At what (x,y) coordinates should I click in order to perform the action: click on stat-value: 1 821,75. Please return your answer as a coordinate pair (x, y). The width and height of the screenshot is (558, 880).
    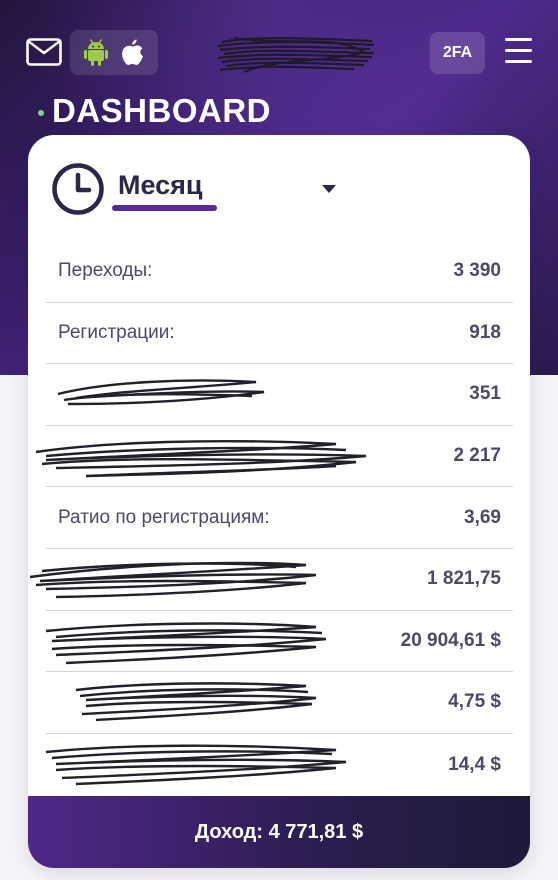
    Looking at the image, I should click on (464, 579).